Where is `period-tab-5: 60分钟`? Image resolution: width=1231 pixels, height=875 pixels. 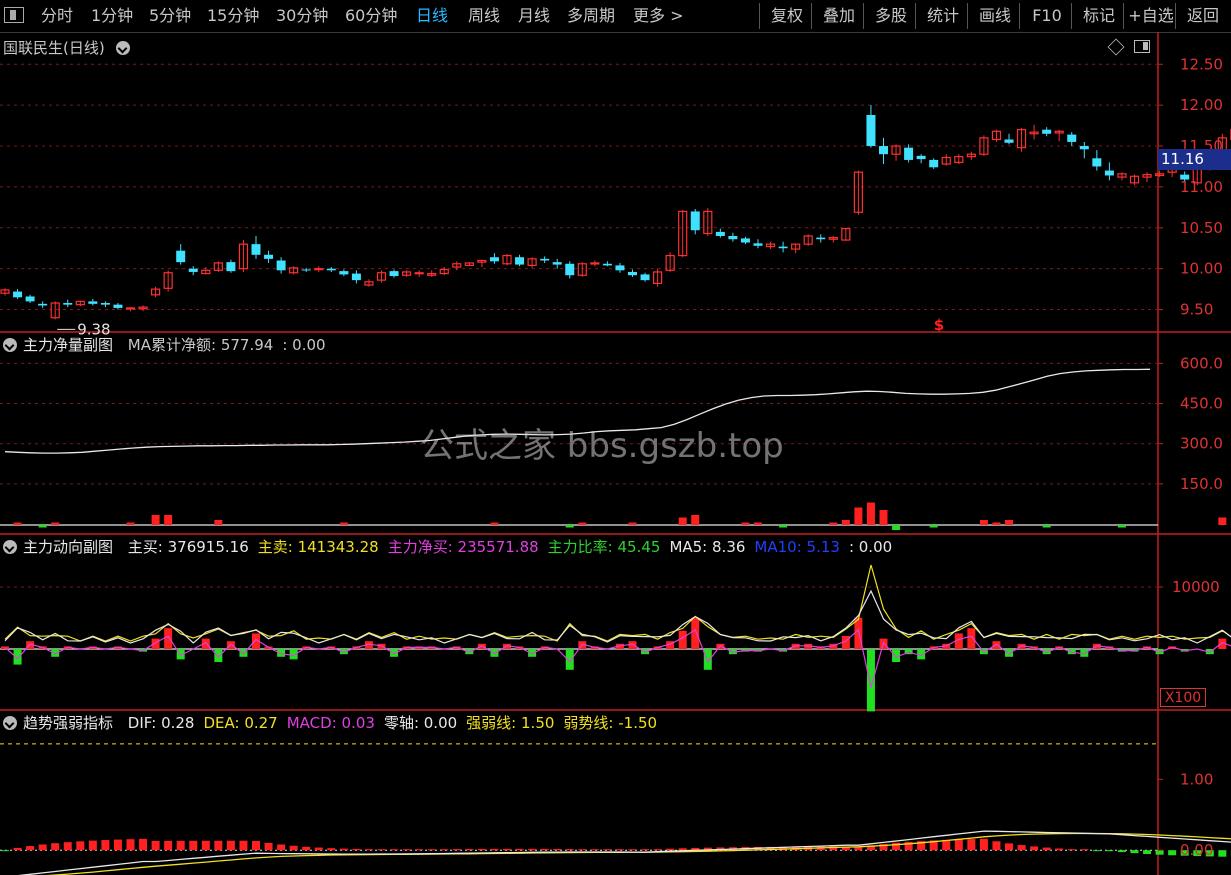
period-tab-5: 60分钟 is located at coordinates (371, 16).